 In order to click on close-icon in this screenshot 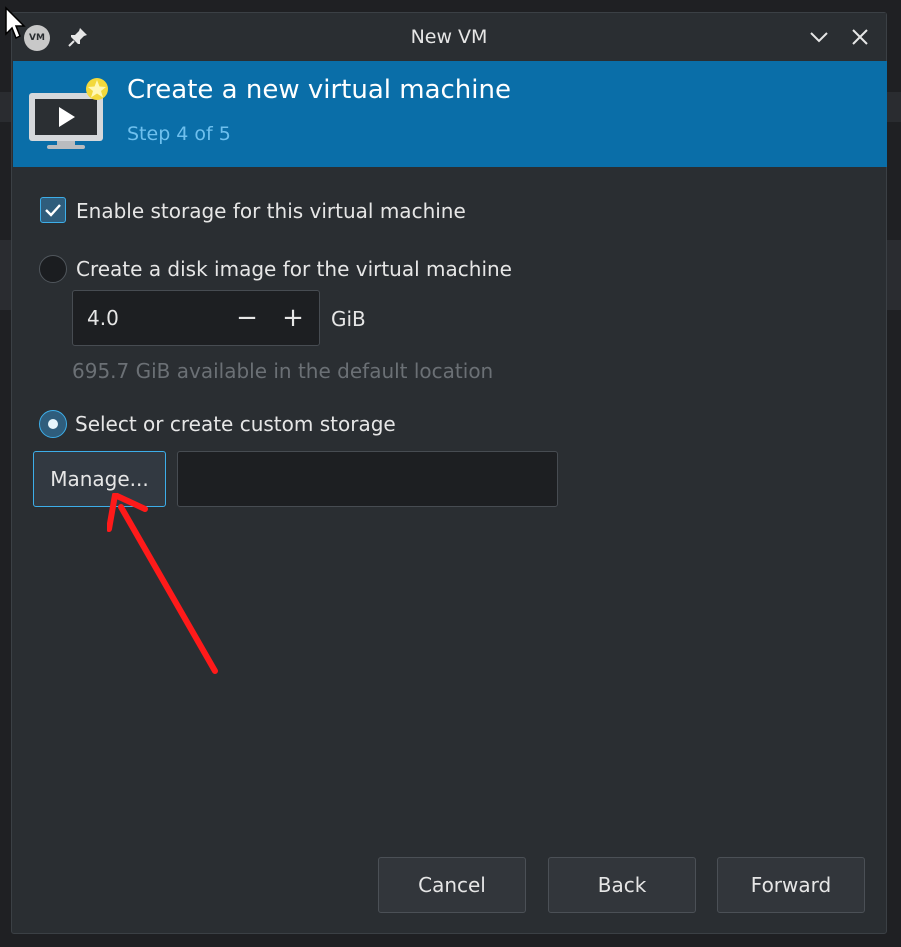, I will do `click(860, 37)`.